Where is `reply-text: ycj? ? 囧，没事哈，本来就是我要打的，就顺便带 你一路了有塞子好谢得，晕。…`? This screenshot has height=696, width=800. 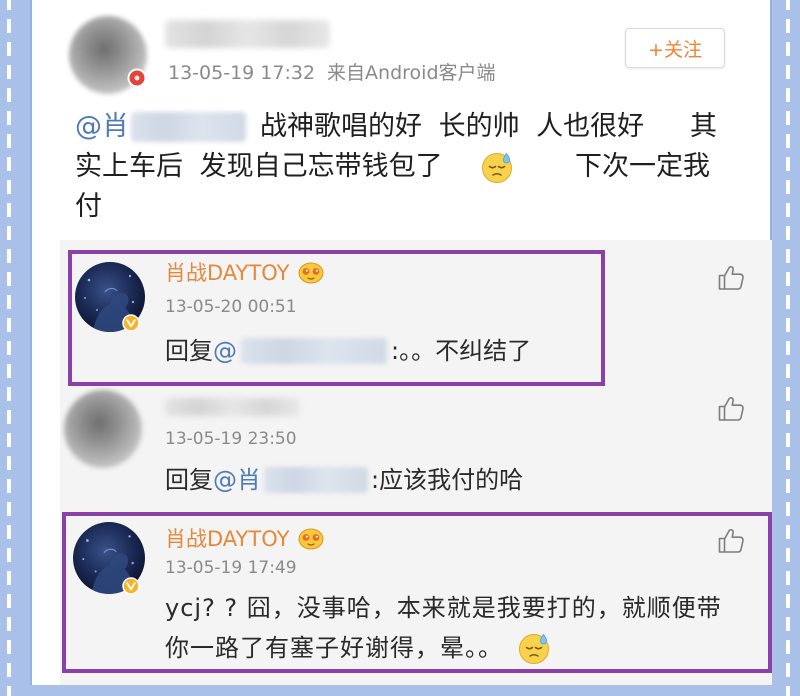 reply-text: ycj? ? 囧，没事哈，本来就是我要打的，就顺便带 你一路了有塞子好谢得，晕。… is located at coordinates (443, 628).